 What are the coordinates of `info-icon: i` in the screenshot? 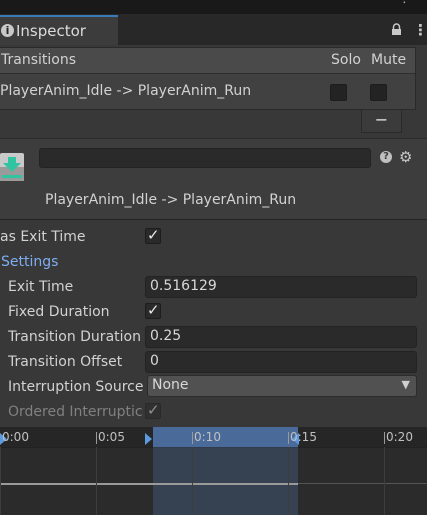 It's located at (7, 30).